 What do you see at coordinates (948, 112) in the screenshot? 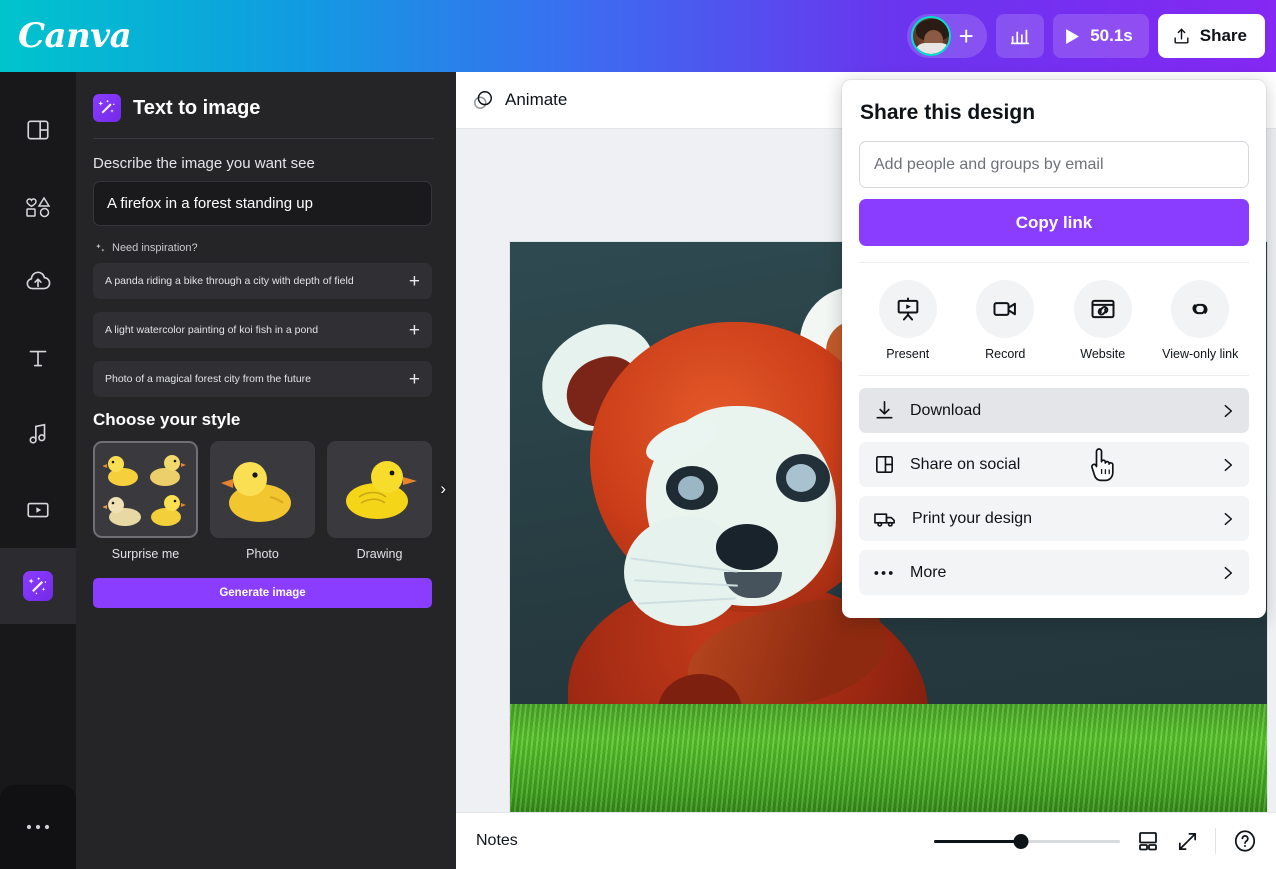
I see `share-dialog-title: Share this design` at bounding box center [948, 112].